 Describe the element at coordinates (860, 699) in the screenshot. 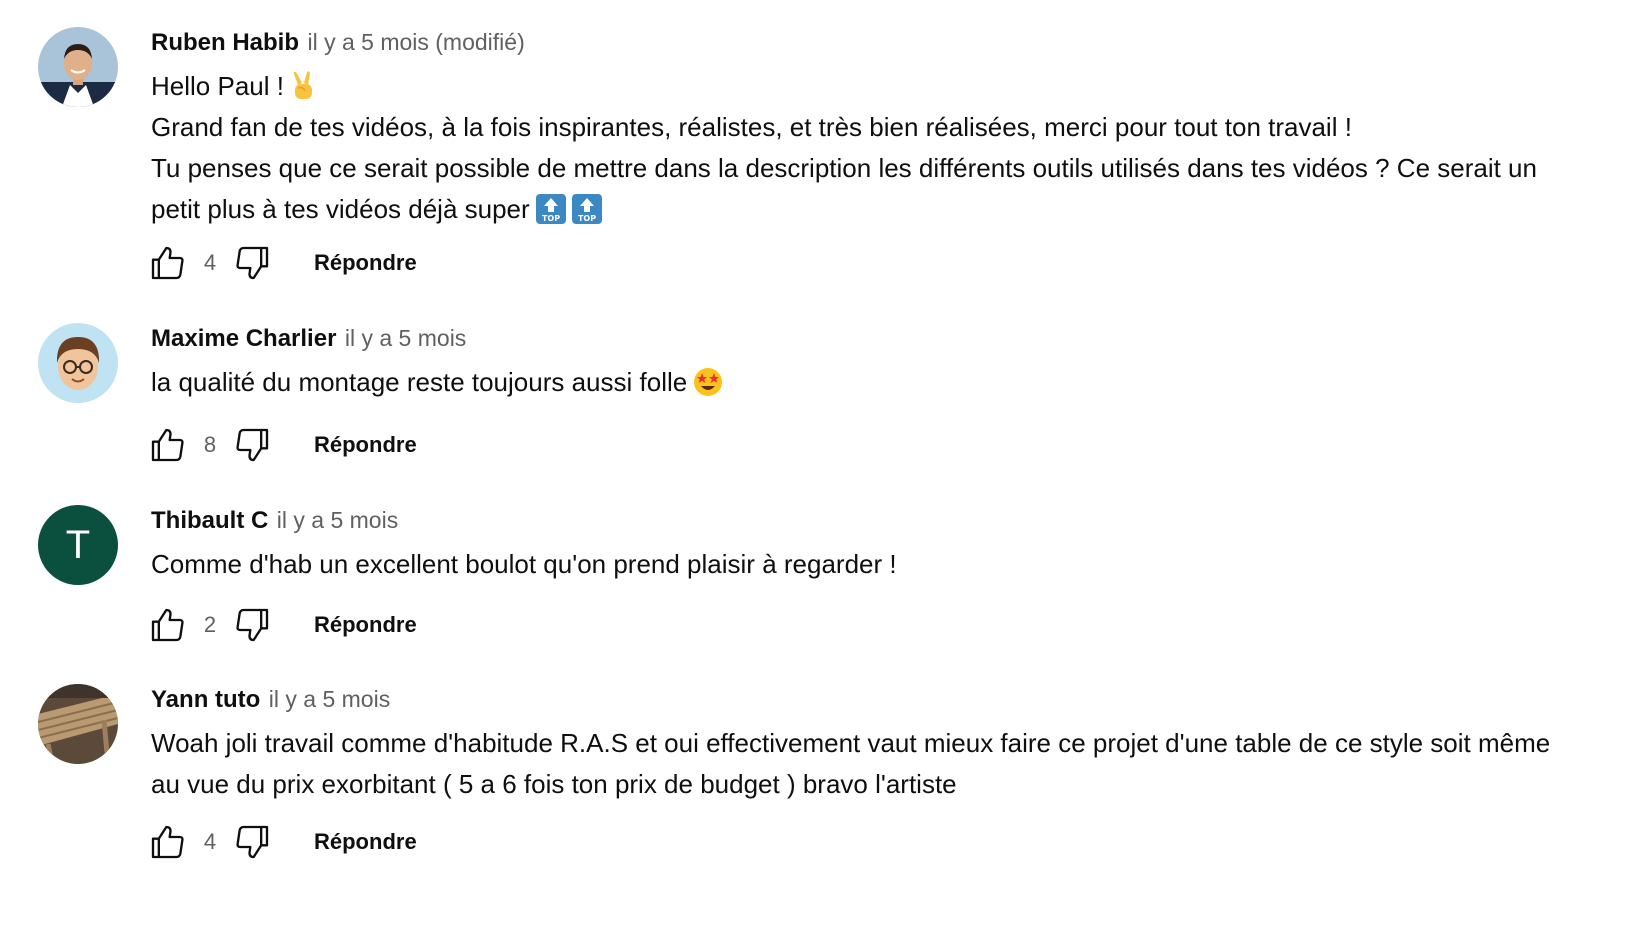

I see `comment-header: Yann tuto il y a 5 mois` at that location.